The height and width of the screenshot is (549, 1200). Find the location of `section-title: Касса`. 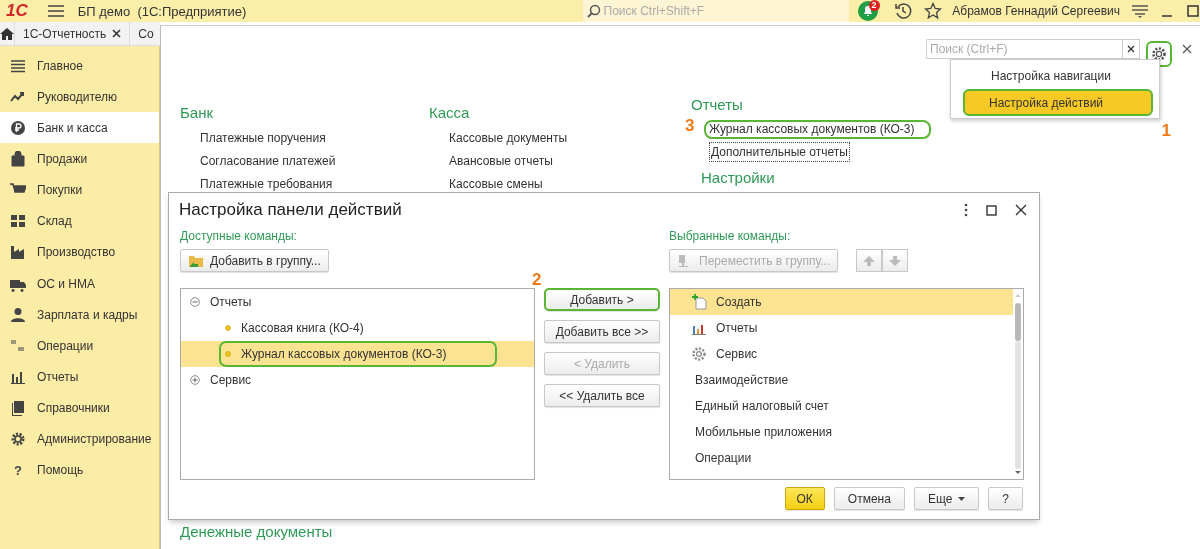

section-title: Касса is located at coordinates (449, 113).